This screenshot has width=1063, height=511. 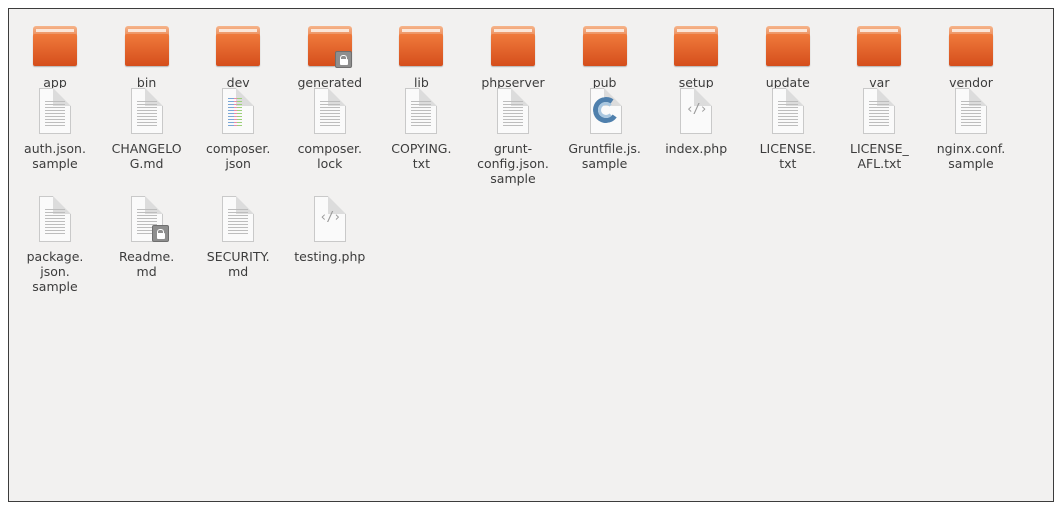 I want to click on file-name-label: LICENSE_ AFL.txt, so click(x=879, y=156).